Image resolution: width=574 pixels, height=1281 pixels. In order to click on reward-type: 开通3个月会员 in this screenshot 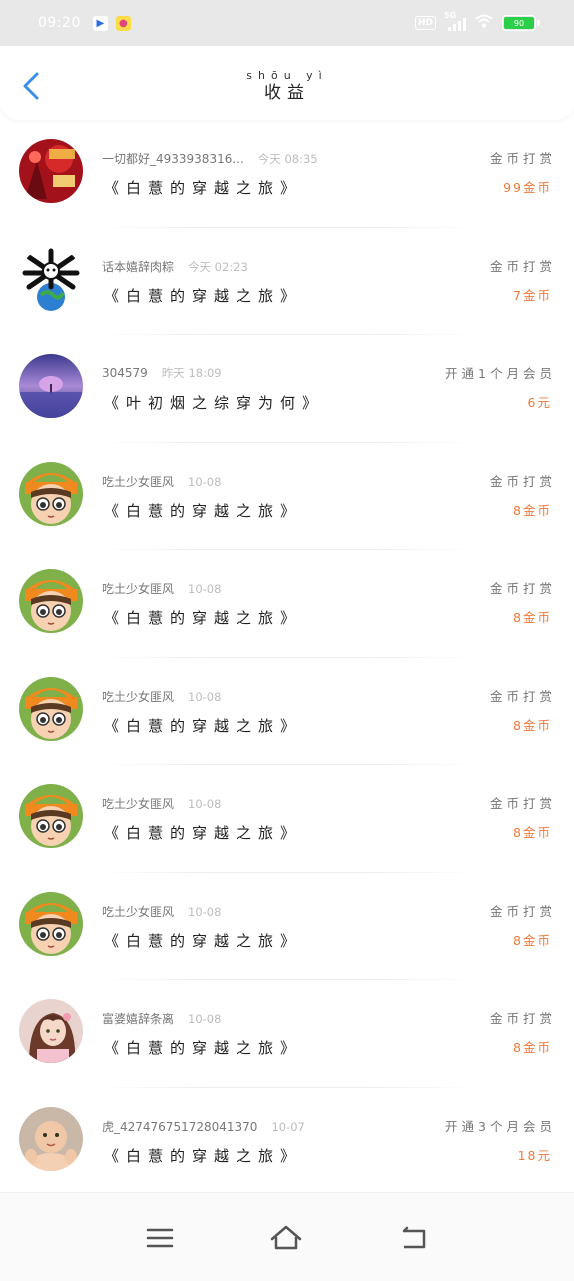, I will do `click(500, 1126)`.